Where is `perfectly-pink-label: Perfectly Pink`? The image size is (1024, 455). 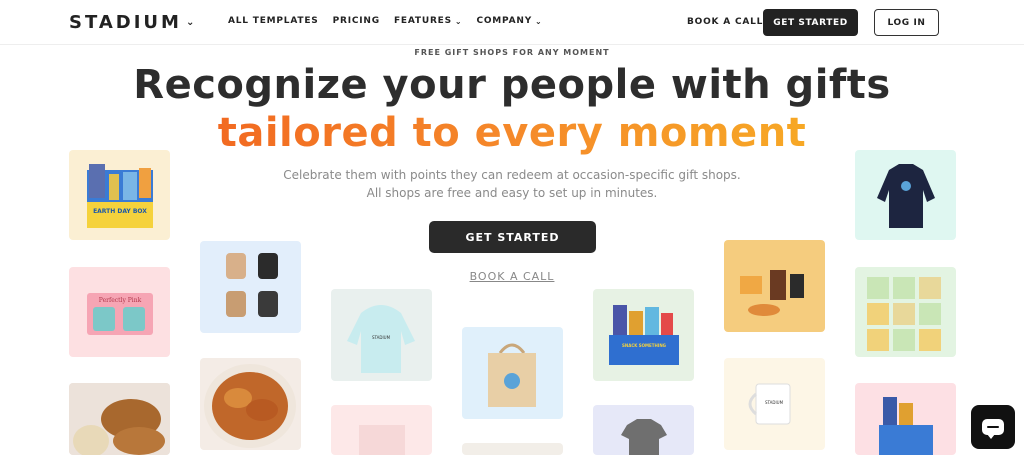
perfectly-pink-label: Perfectly Pink is located at coordinates (120, 300).